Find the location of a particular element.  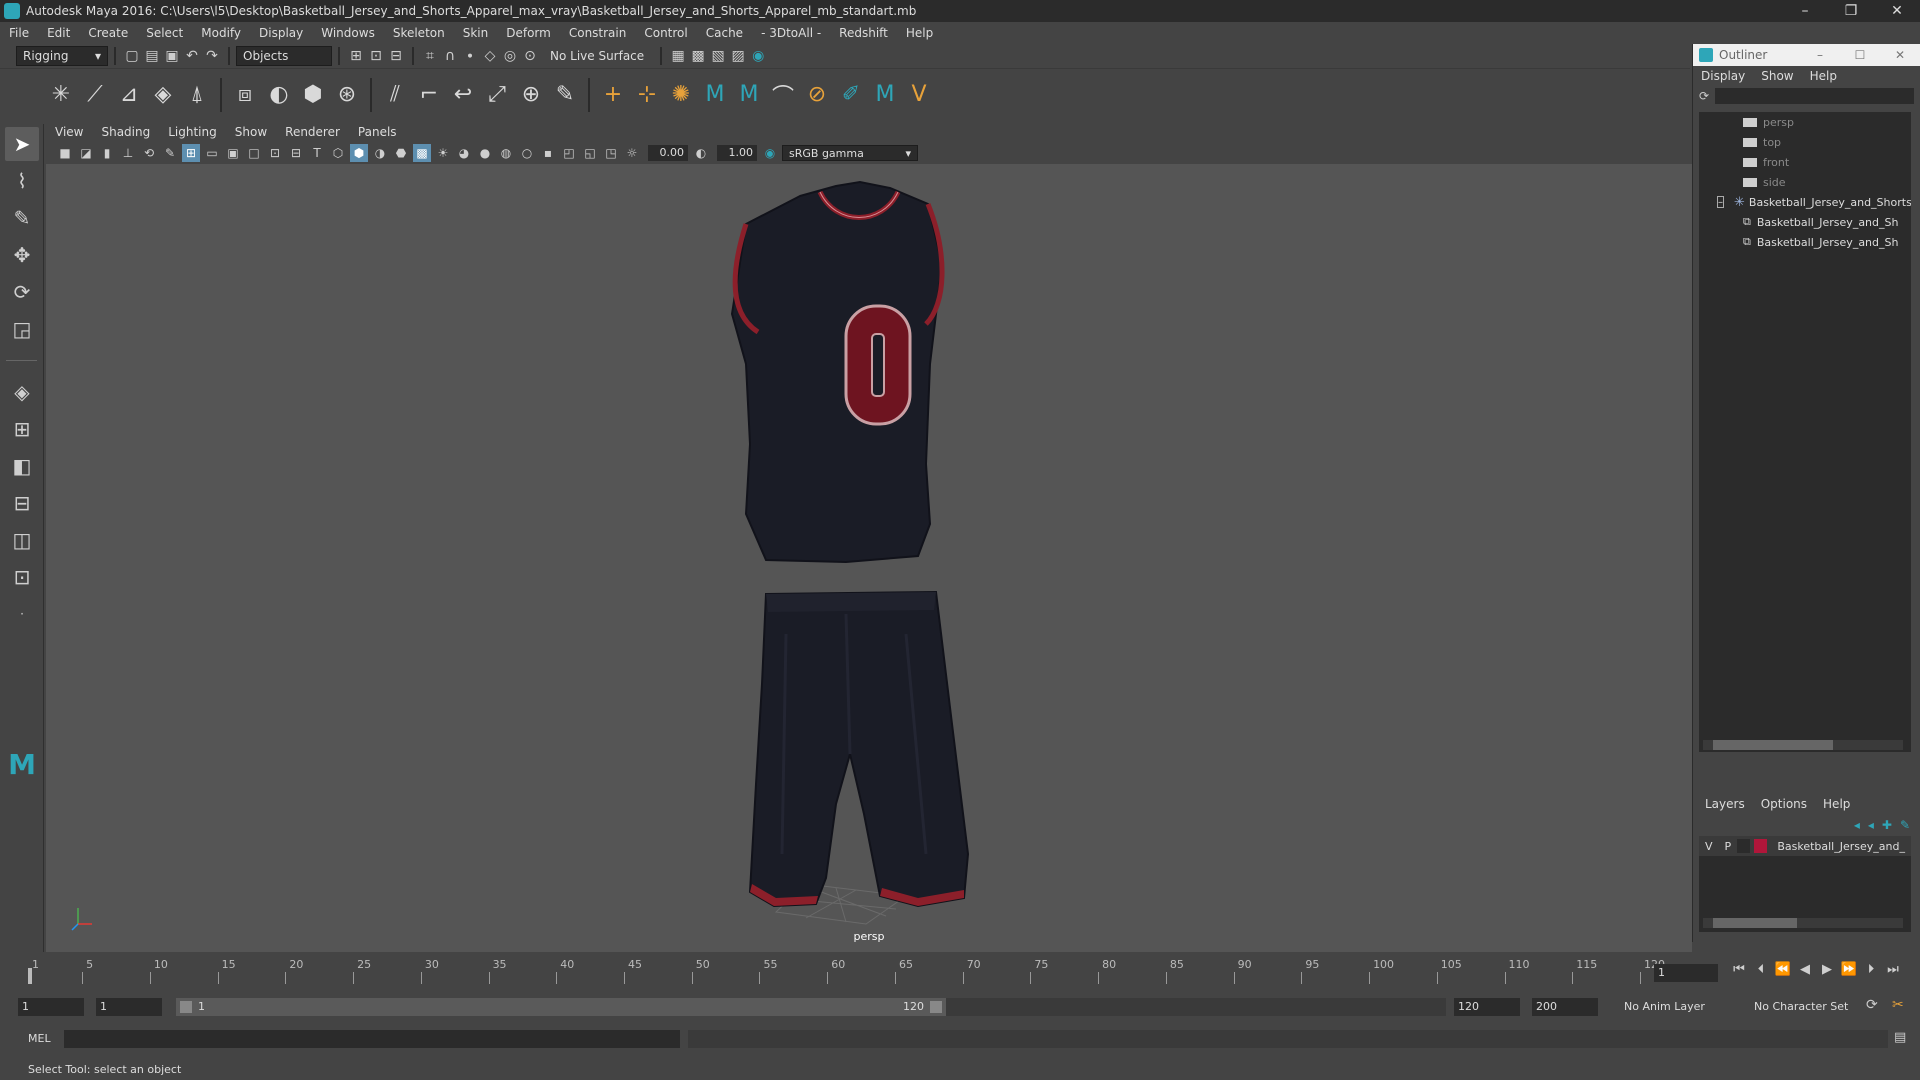

outliner-item-top: top is located at coordinates (1805, 142).